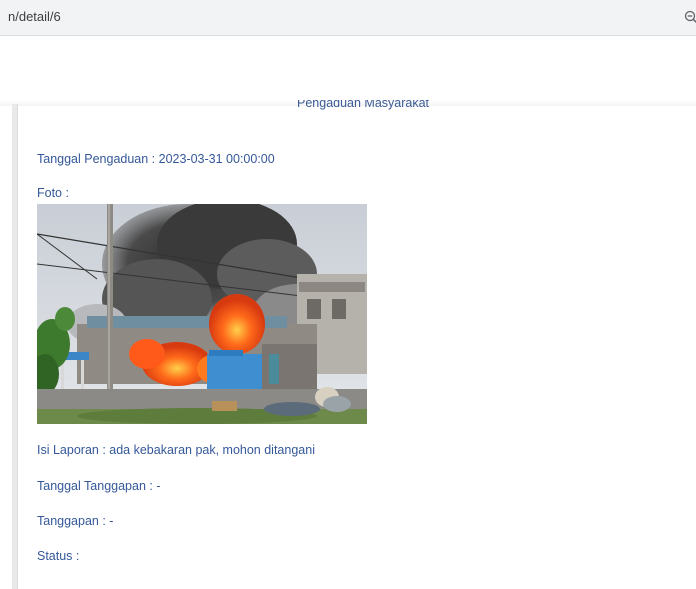 This screenshot has height=589, width=696. What do you see at coordinates (75, 521) in the screenshot?
I see `tanggapan: Tanggapan : -` at bounding box center [75, 521].